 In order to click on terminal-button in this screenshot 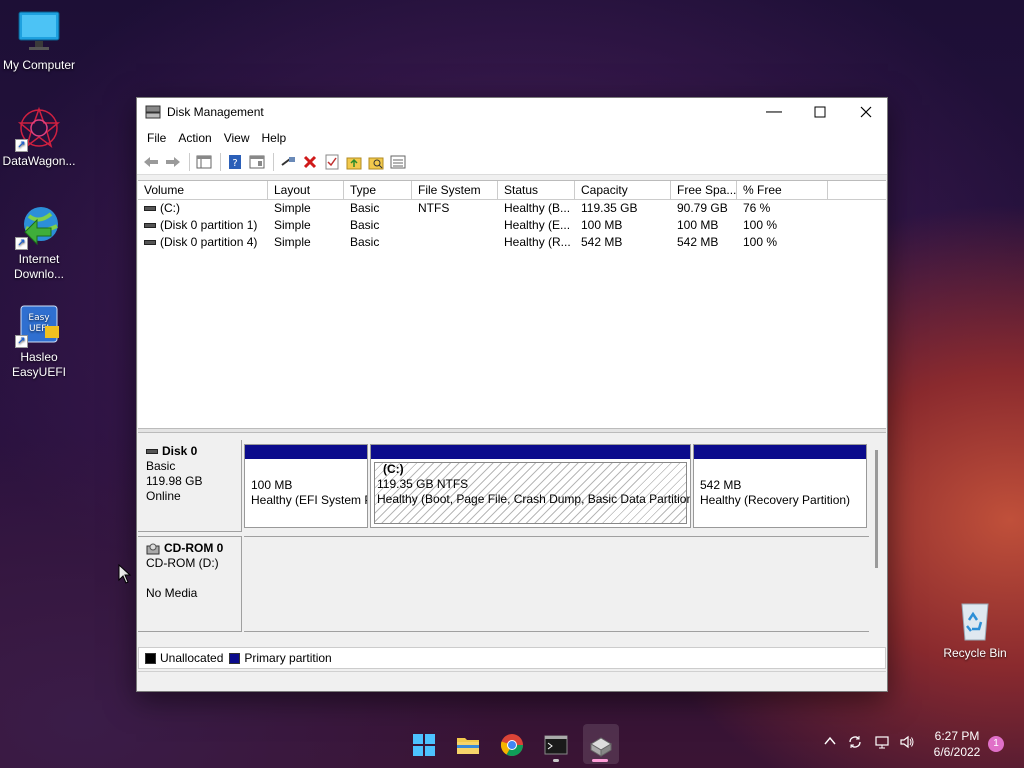, I will do `click(556, 745)`.